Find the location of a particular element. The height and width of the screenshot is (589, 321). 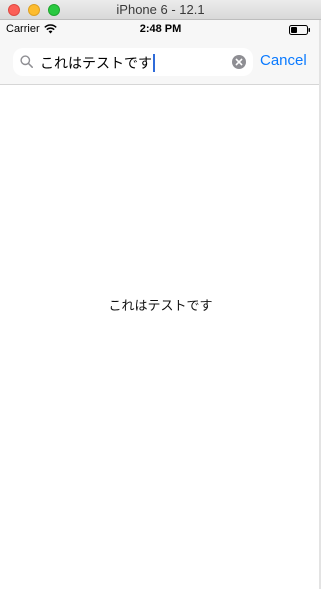

battery-icon is located at coordinates (299, 30).